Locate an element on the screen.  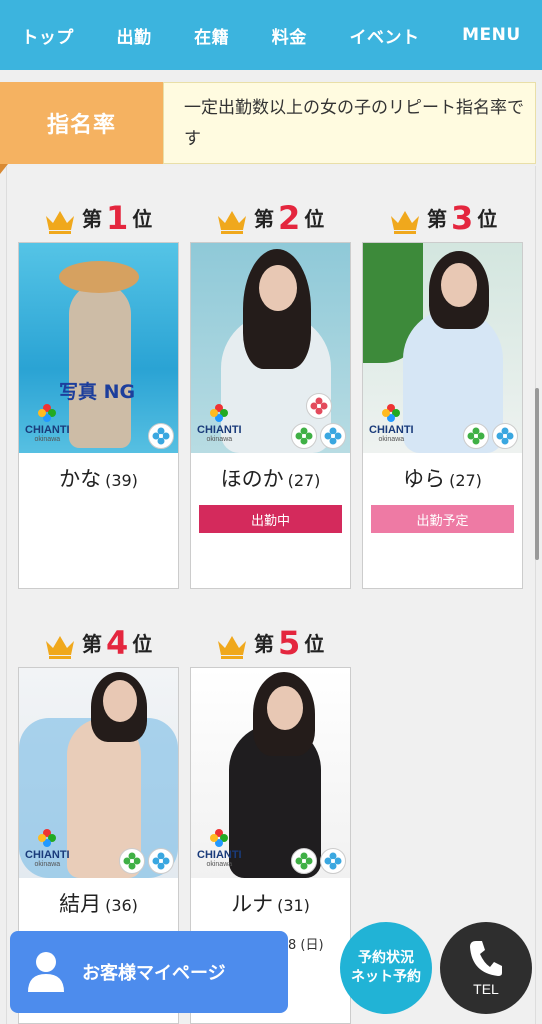
mypage-label: お客様マイページ is located at coordinates (154, 973).